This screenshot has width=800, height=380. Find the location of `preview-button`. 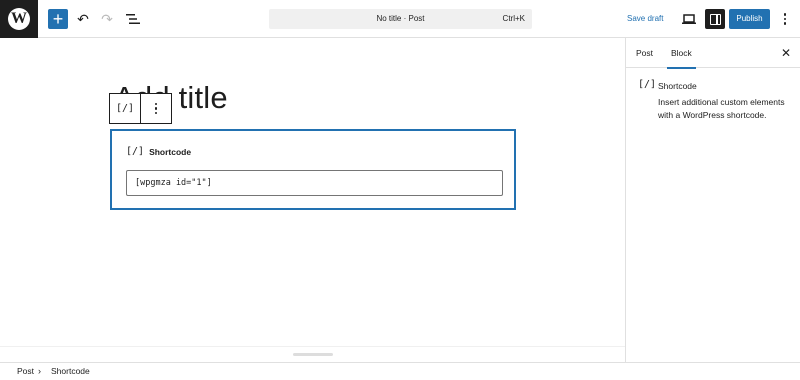

preview-button is located at coordinates (689, 19).